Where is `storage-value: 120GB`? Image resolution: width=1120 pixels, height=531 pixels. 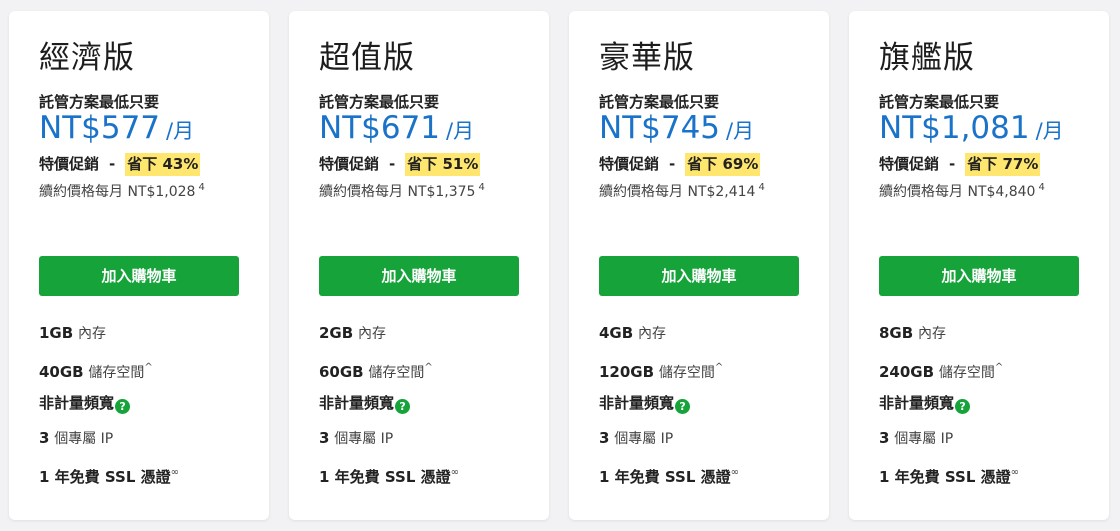
storage-value: 120GB is located at coordinates (627, 372).